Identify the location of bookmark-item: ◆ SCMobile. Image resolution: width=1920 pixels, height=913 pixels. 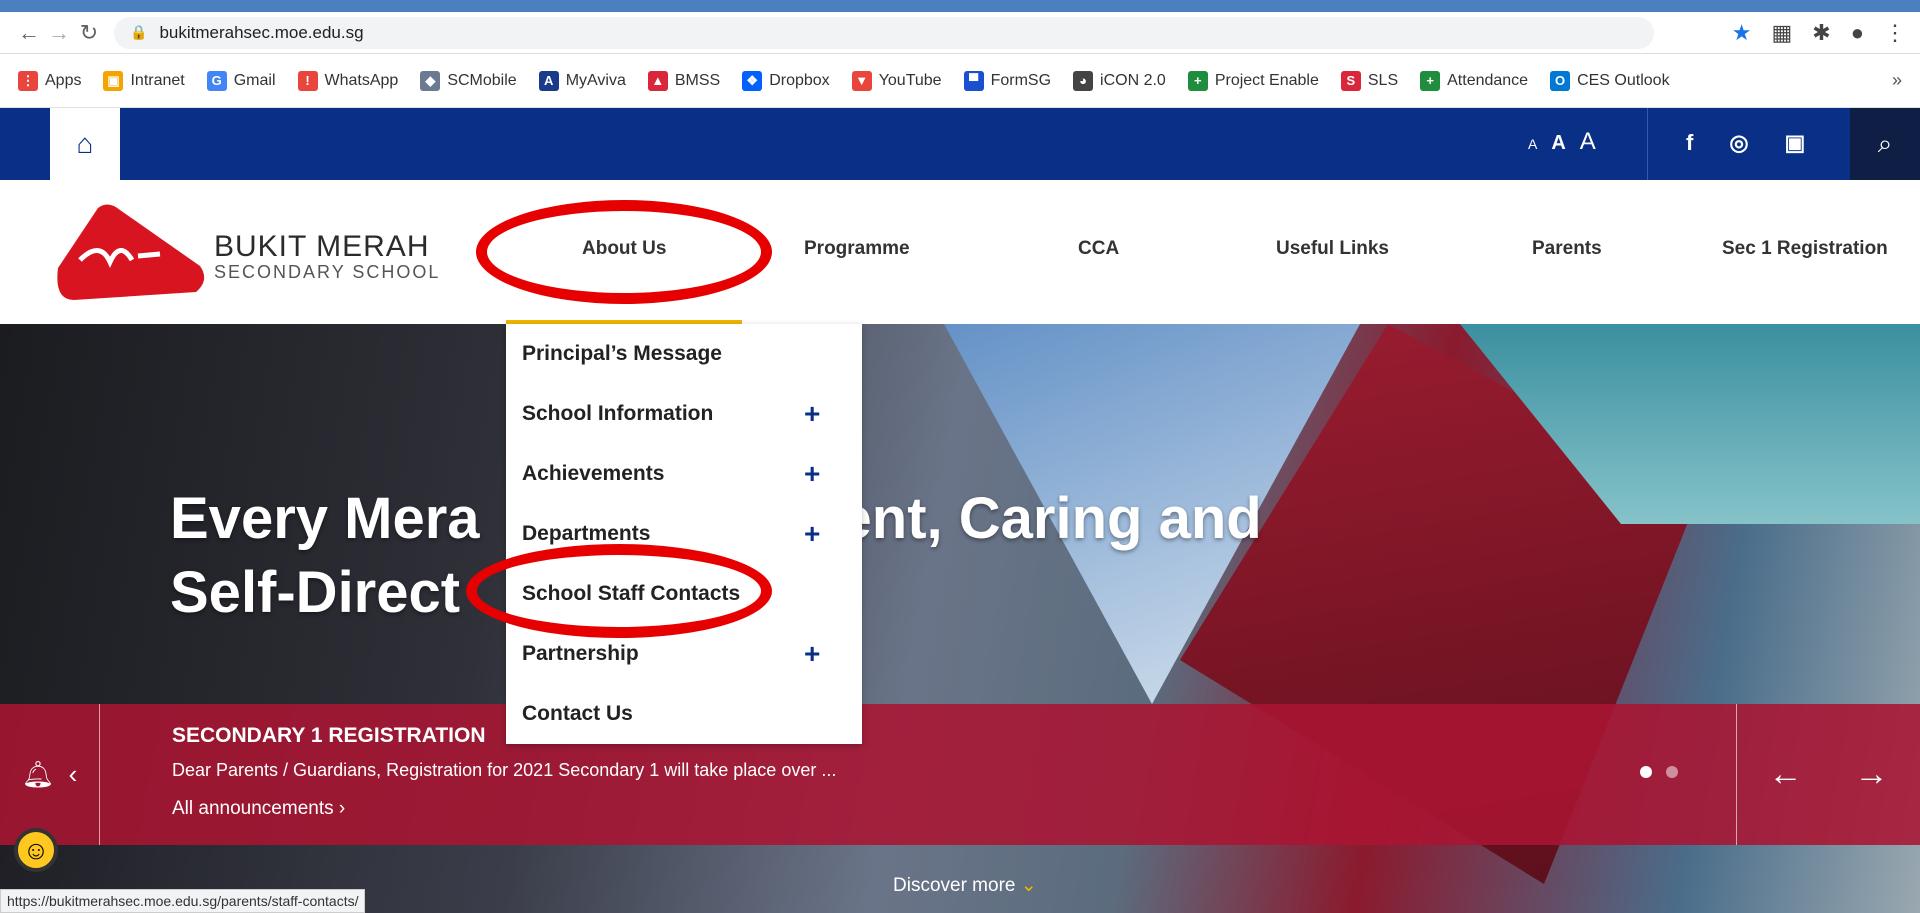
(468, 80).